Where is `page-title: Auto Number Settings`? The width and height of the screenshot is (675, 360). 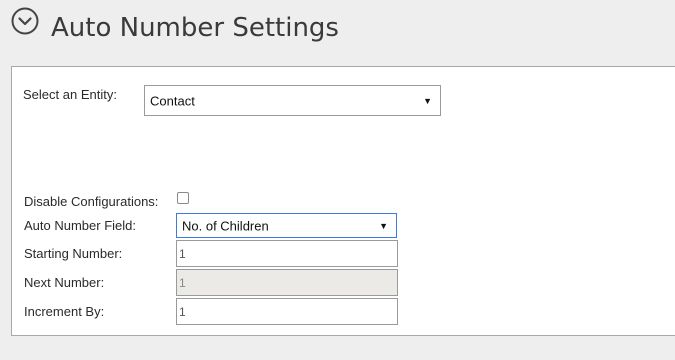 page-title: Auto Number Settings is located at coordinates (195, 28).